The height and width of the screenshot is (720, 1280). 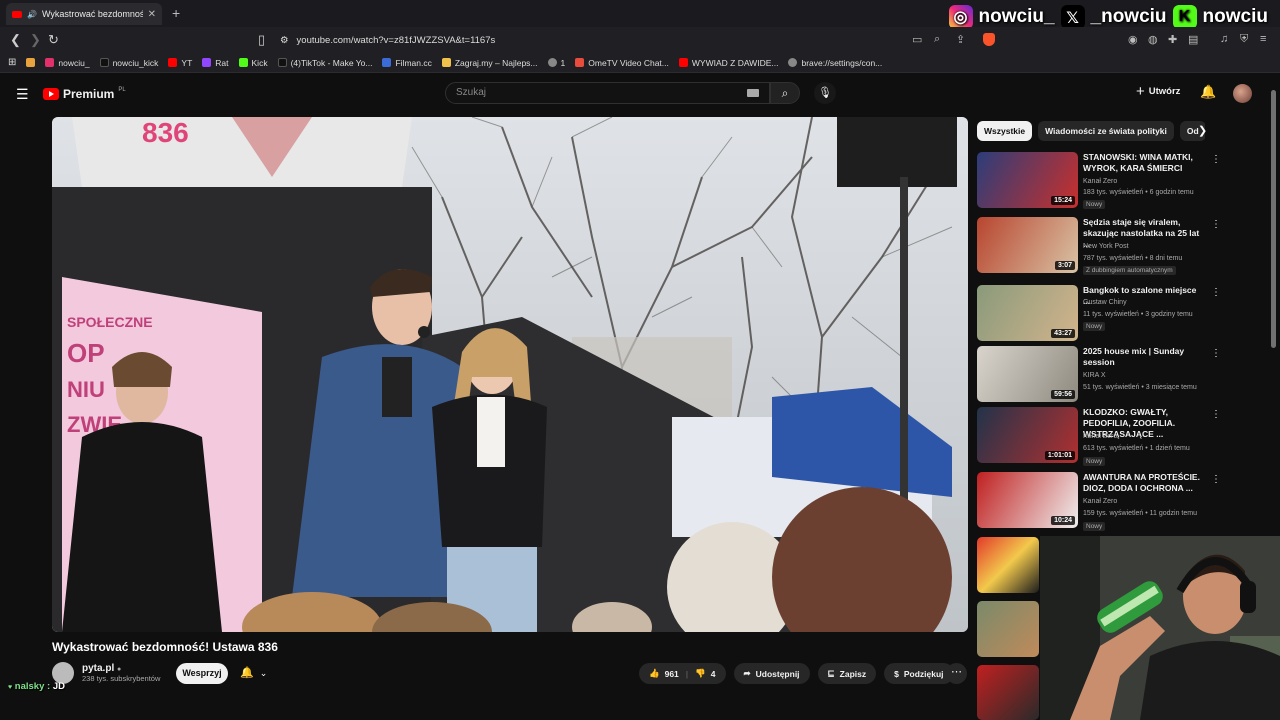 I want to click on browser-tab: 🔊 Wykastrować bezdomność! U ✕, so click(x=84, y=14).